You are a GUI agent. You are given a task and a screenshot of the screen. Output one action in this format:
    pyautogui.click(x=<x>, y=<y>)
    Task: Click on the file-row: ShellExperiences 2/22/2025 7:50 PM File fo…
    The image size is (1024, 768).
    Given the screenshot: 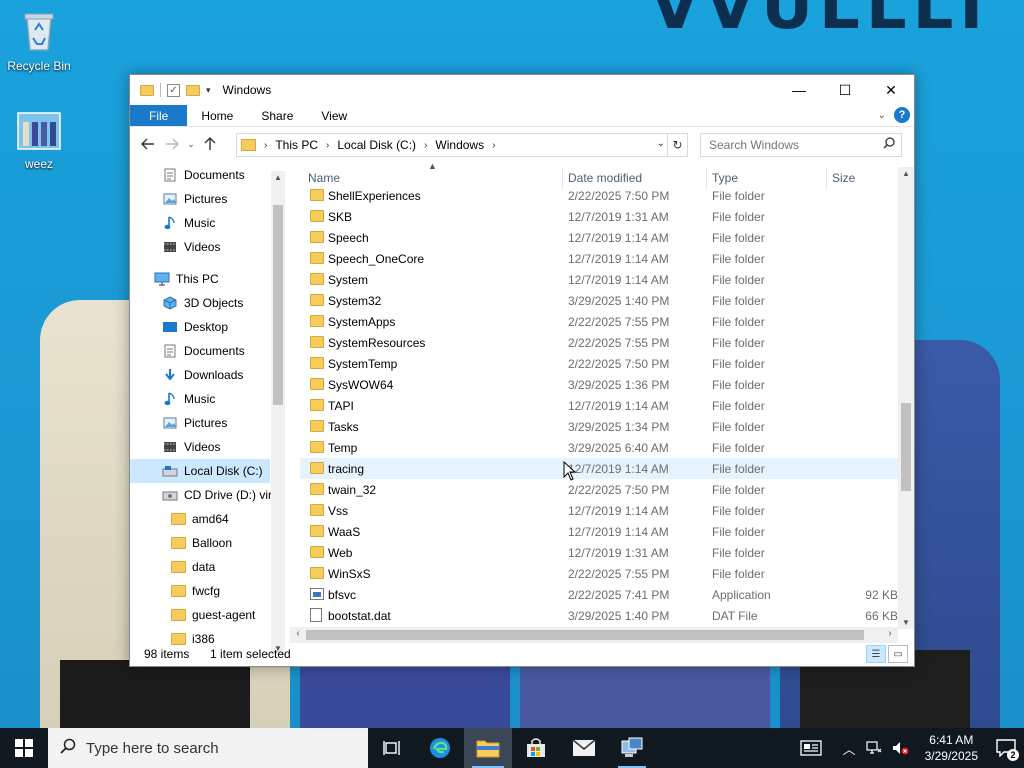 What is the action you would take?
    pyautogui.click(x=599, y=195)
    